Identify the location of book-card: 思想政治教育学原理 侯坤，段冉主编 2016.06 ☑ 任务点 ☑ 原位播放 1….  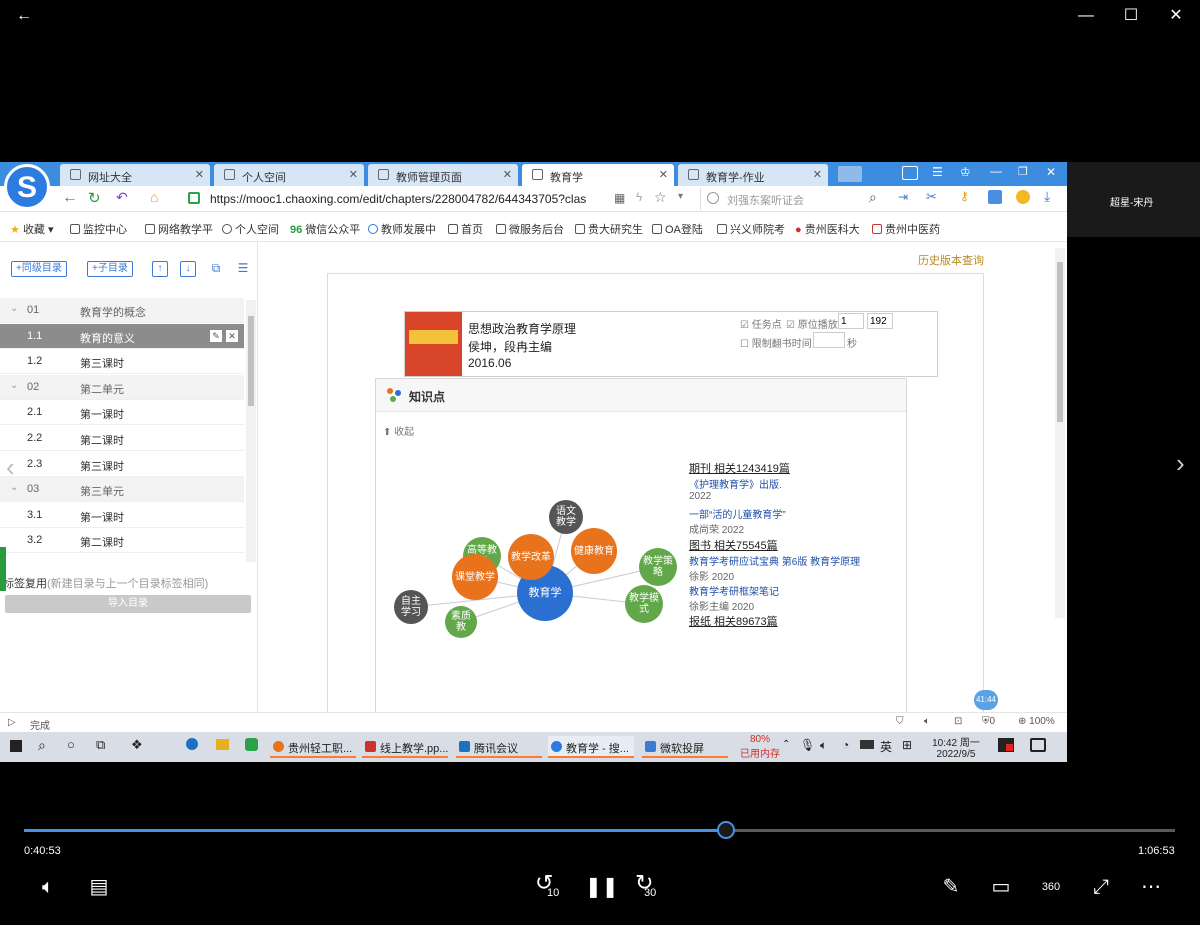
(671, 344).